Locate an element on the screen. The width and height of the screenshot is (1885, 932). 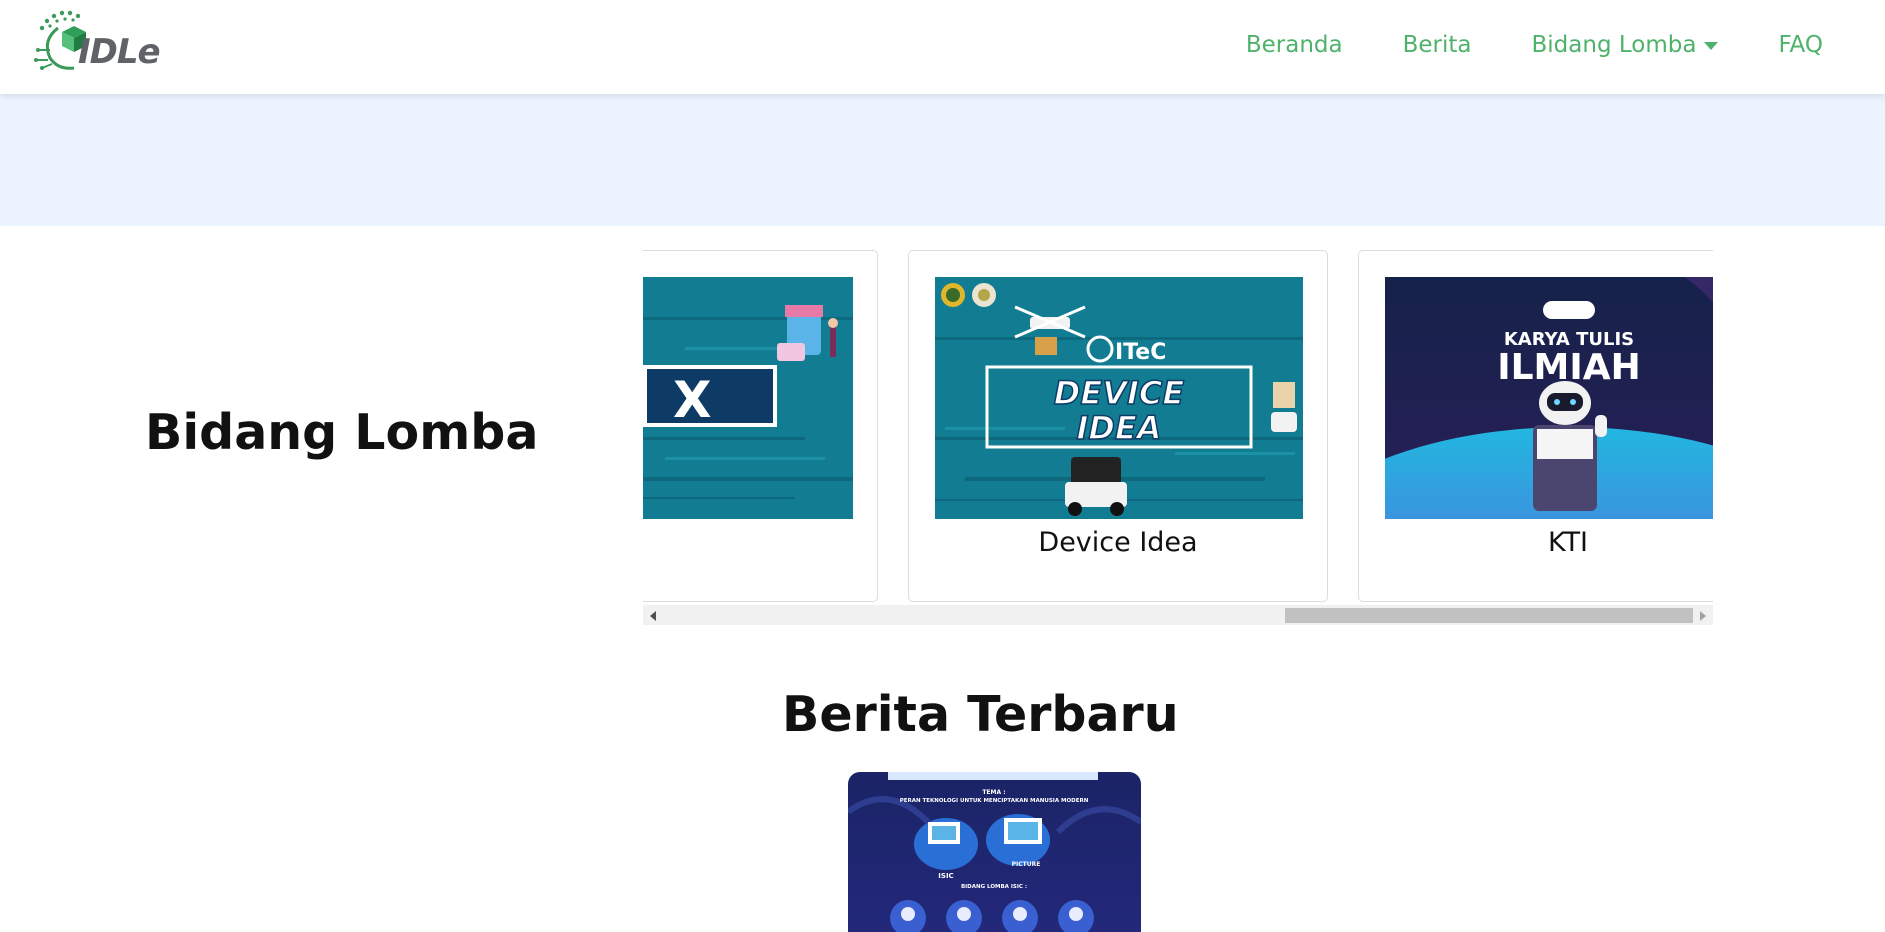
competition-card: X is located at coordinates (760, 426).